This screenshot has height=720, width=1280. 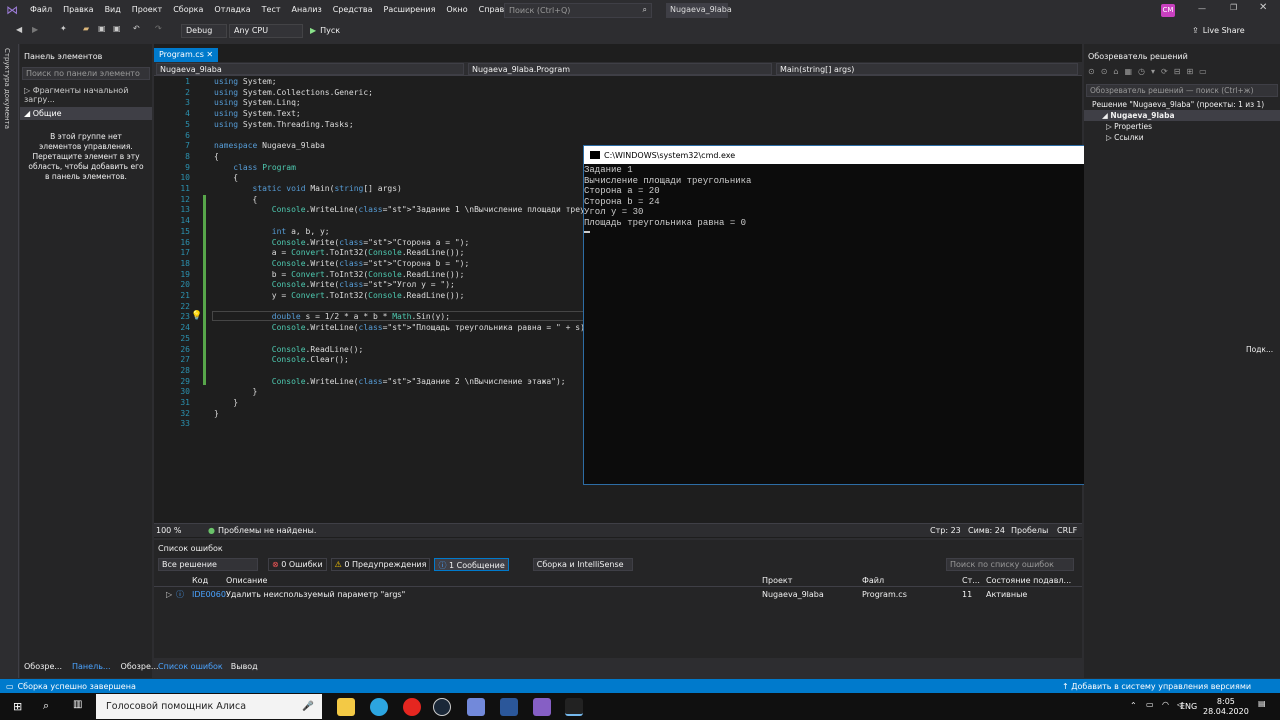 I want to click on telegram-icon, so click(x=379, y=707).